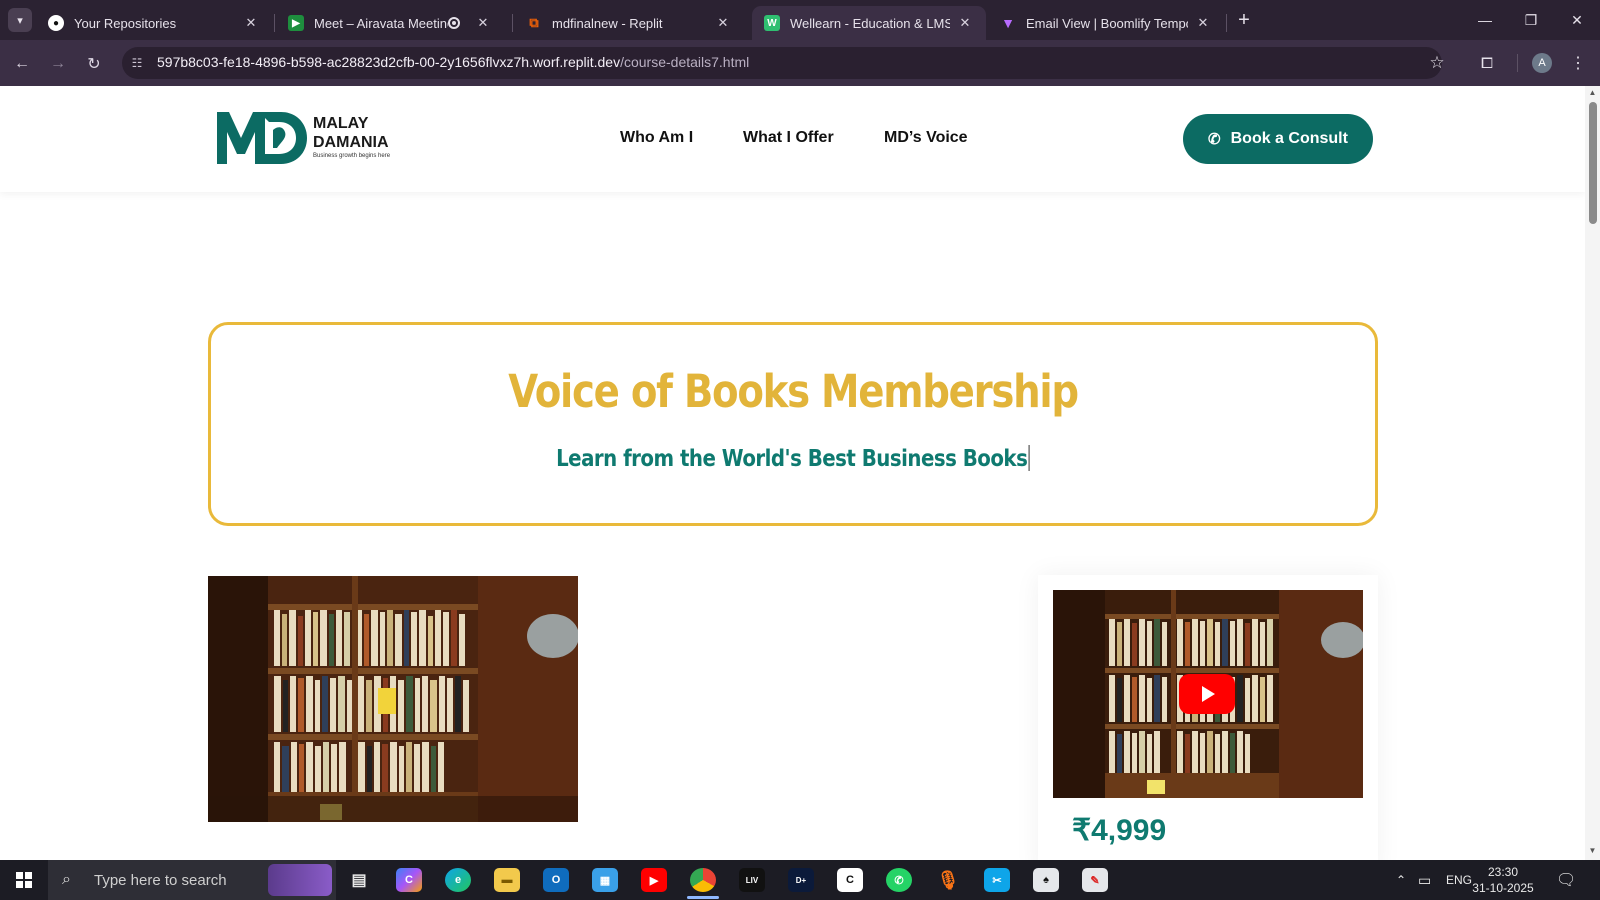 This screenshot has height=900, width=1600. Describe the element at coordinates (1503, 888) in the screenshot. I see `clock-date: 31-10-2025` at that location.